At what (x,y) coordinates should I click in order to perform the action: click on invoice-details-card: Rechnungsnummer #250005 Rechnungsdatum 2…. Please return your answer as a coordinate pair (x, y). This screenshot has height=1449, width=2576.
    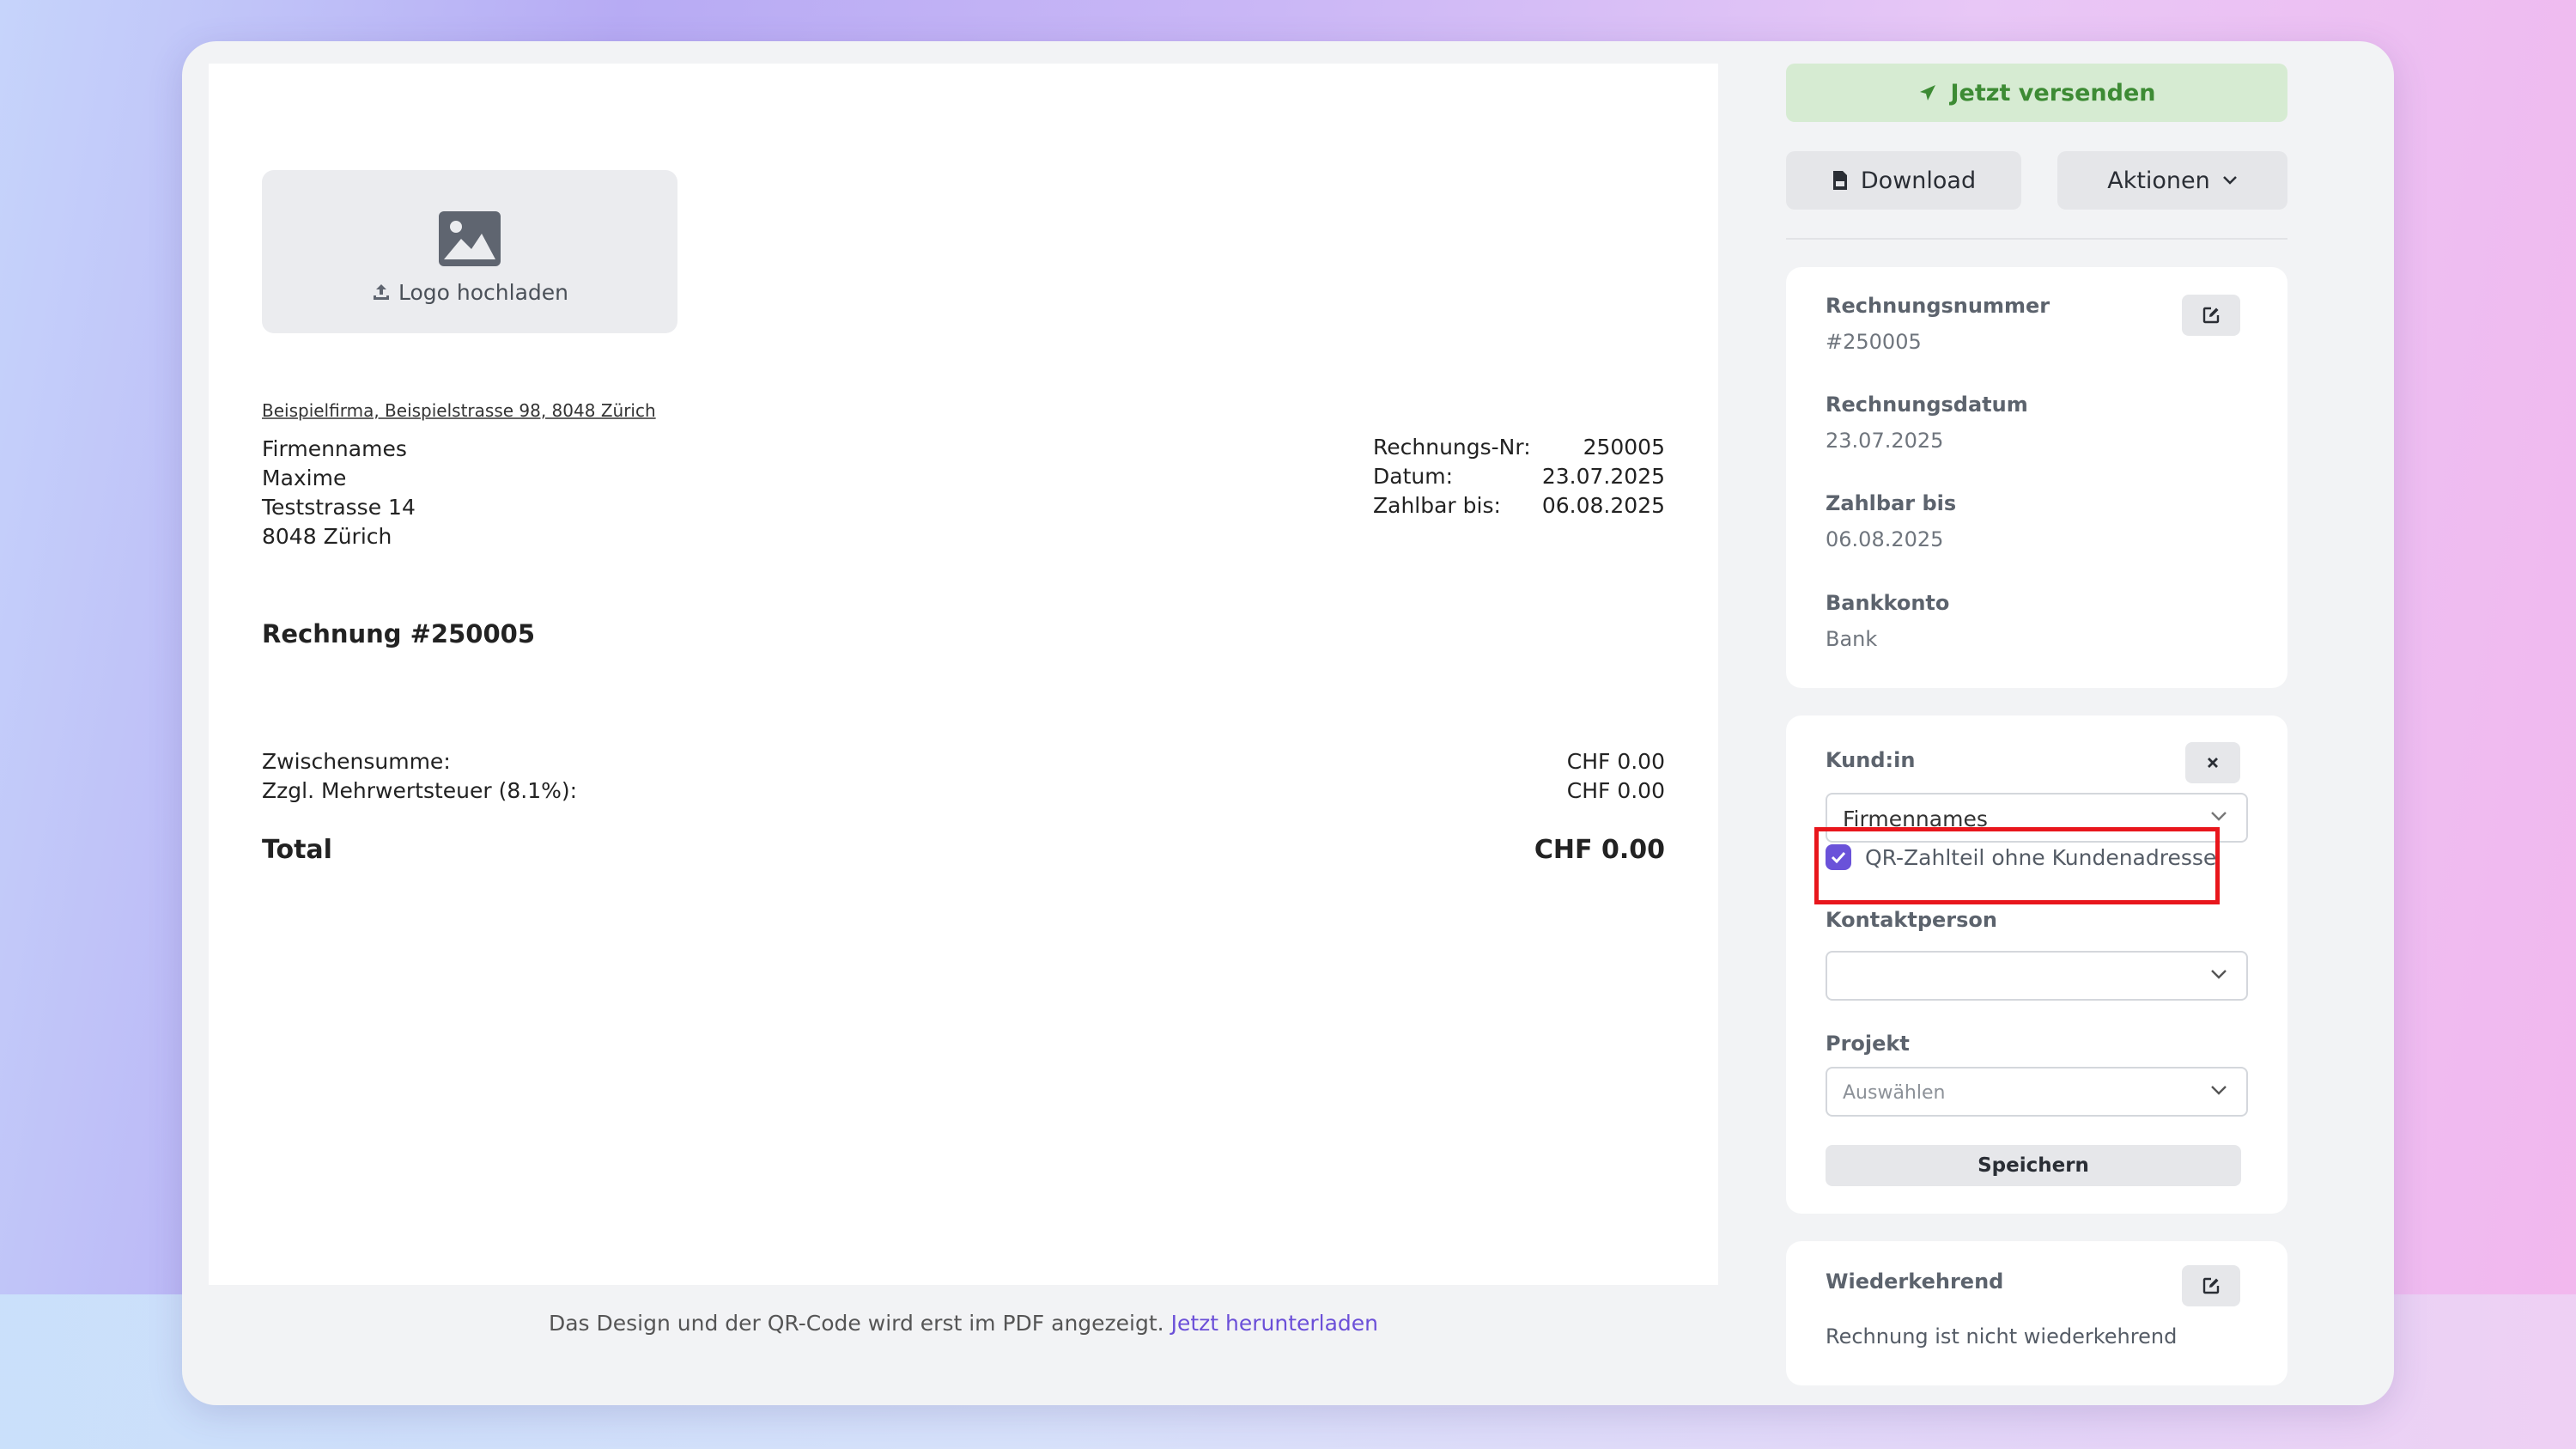
    Looking at the image, I should click on (2036, 478).